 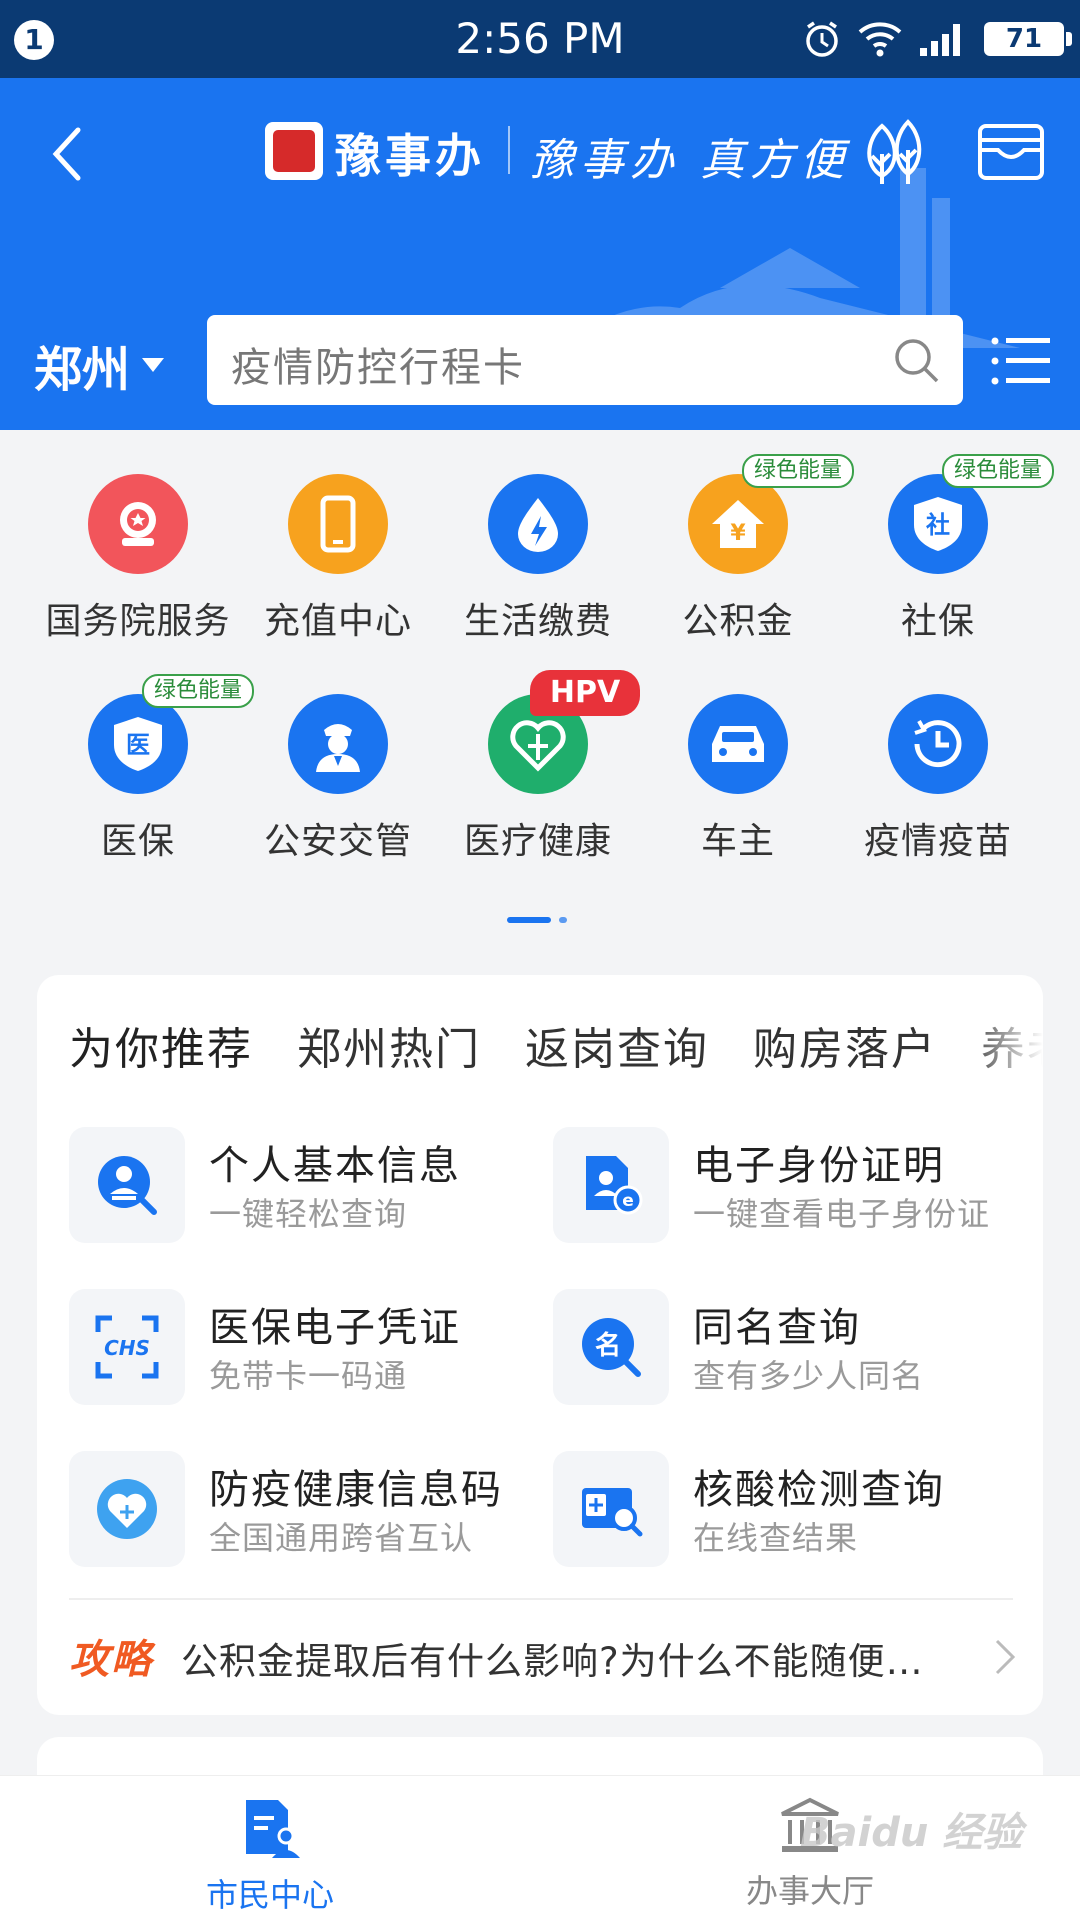 I want to click on status-icons: 71, so click(x=937, y=39).